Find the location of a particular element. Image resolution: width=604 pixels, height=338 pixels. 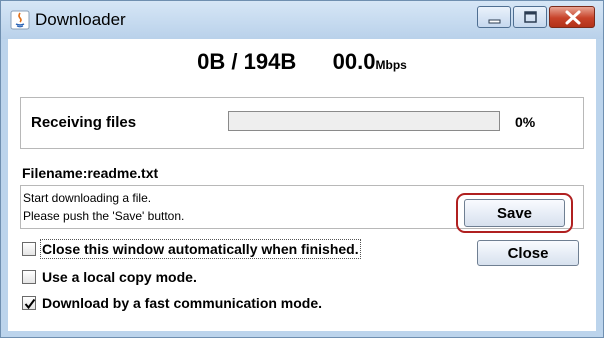

progress-bar is located at coordinates (364, 121).